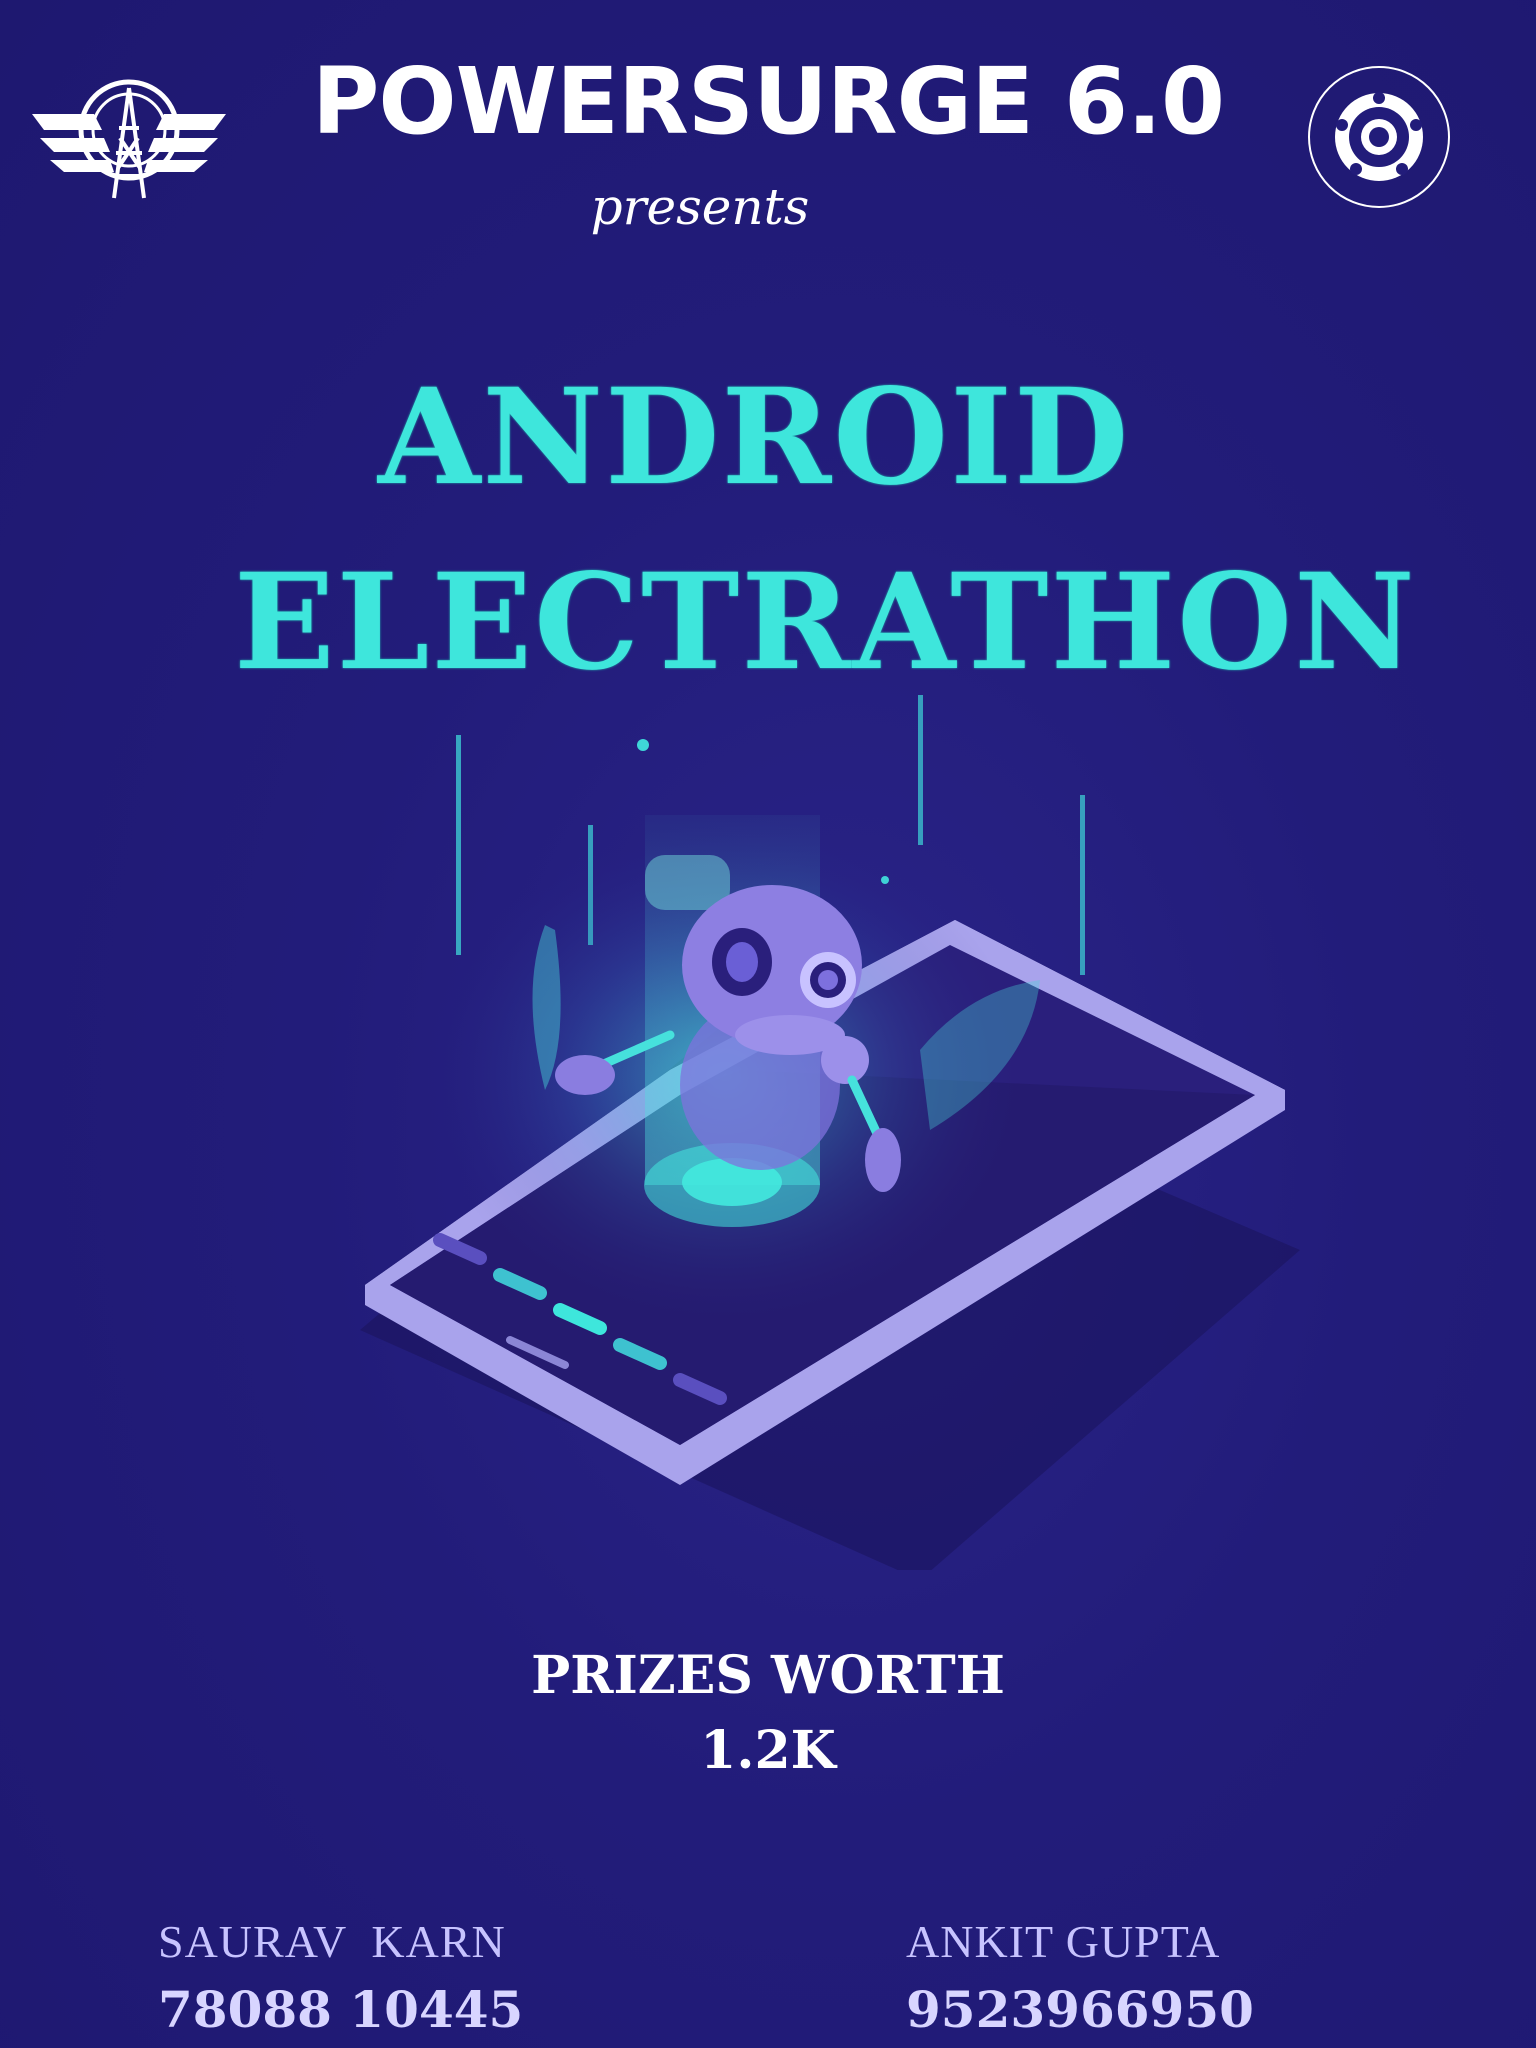 Image resolution: width=1536 pixels, height=2048 pixels. Describe the element at coordinates (700, 207) in the screenshot. I see `presents-text: presents` at that location.